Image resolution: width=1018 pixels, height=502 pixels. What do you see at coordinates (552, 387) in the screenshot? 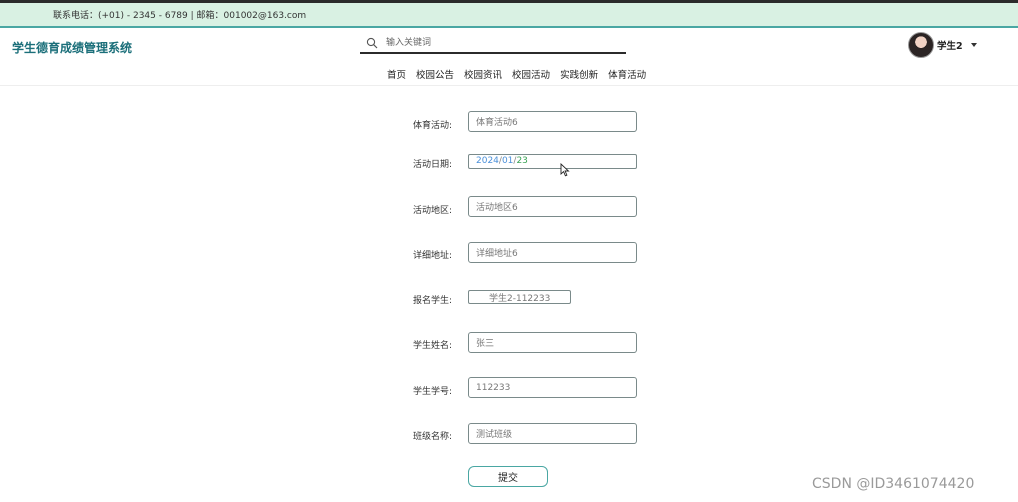
I see `student-number-input` at bounding box center [552, 387].